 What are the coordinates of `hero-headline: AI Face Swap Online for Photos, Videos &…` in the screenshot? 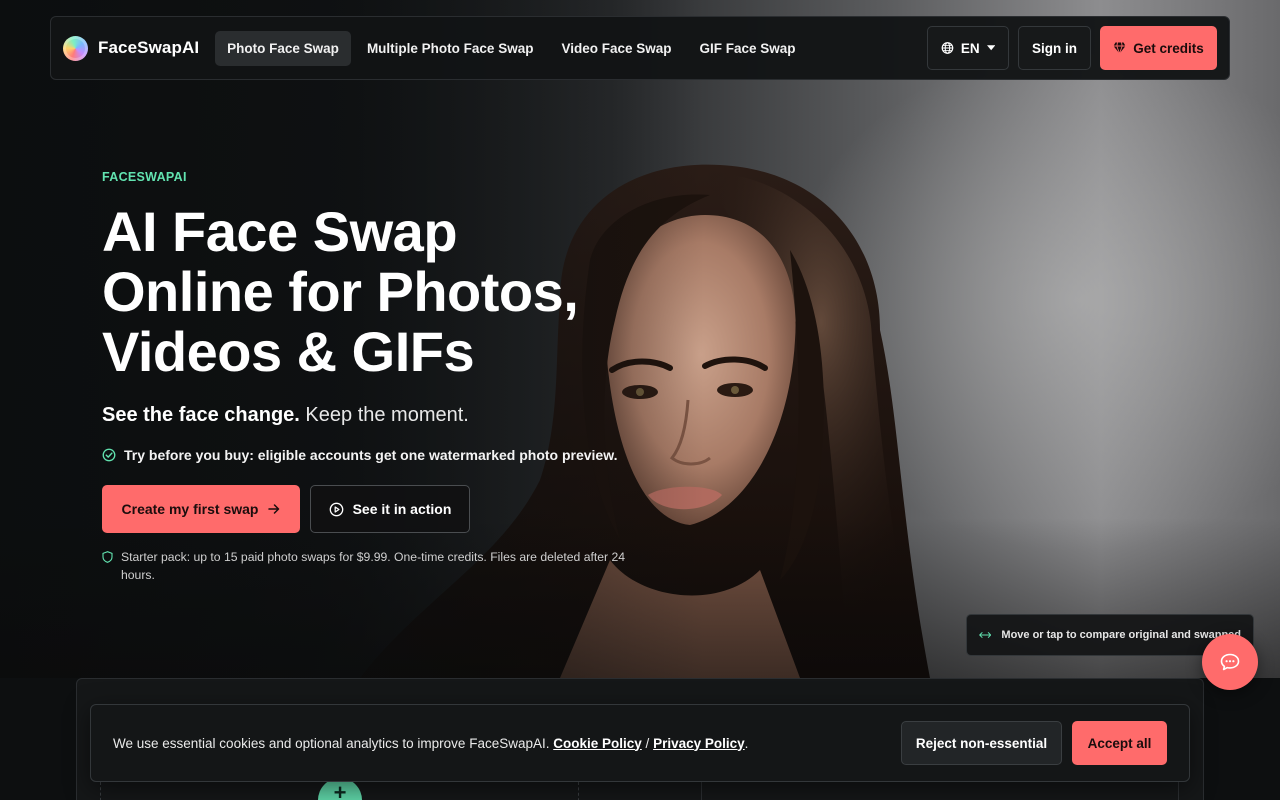 It's located at (382, 292).